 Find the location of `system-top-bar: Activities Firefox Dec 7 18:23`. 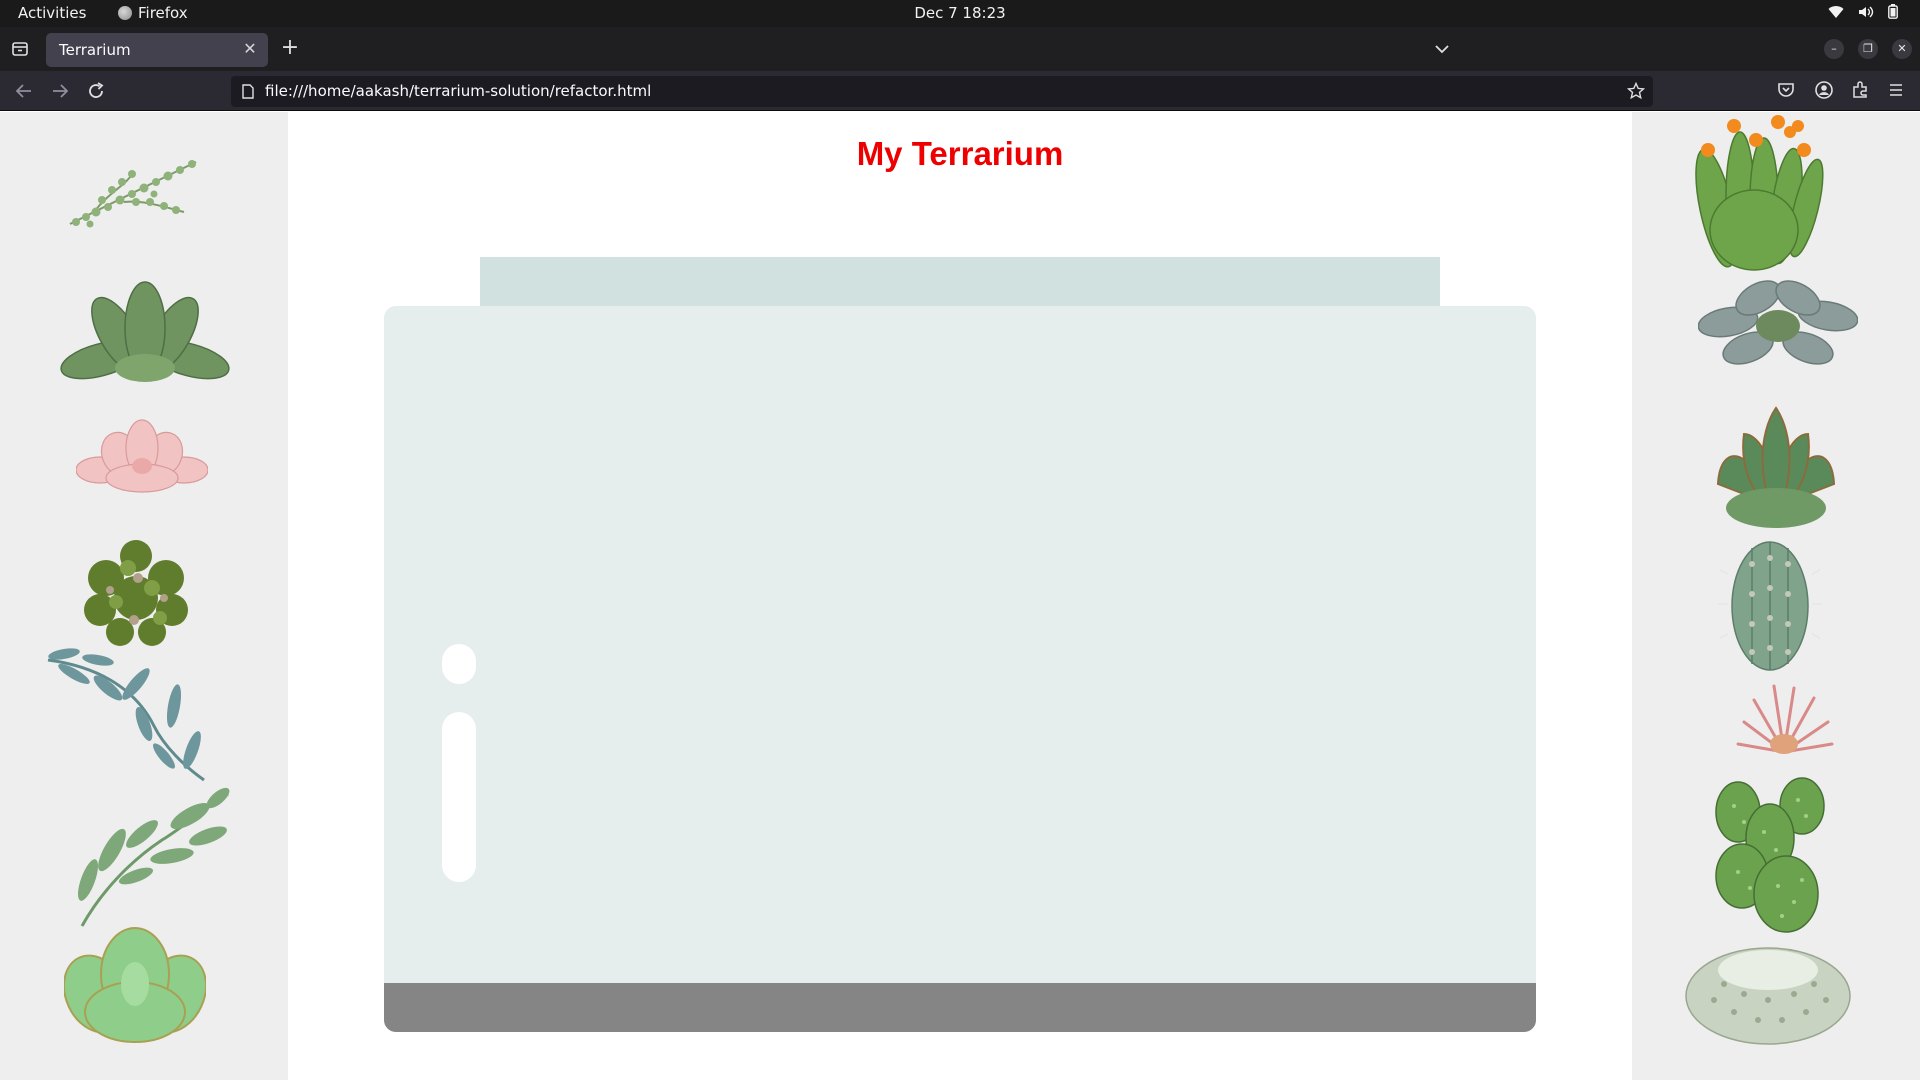

system-top-bar: Activities Firefox Dec 7 18:23 is located at coordinates (960, 13).